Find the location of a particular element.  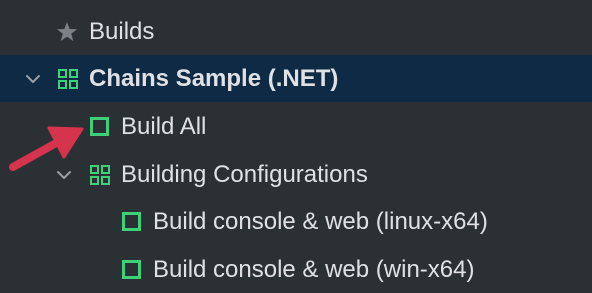

tree-item-label: Build console & web (win-x64) is located at coordinates (314, 269).